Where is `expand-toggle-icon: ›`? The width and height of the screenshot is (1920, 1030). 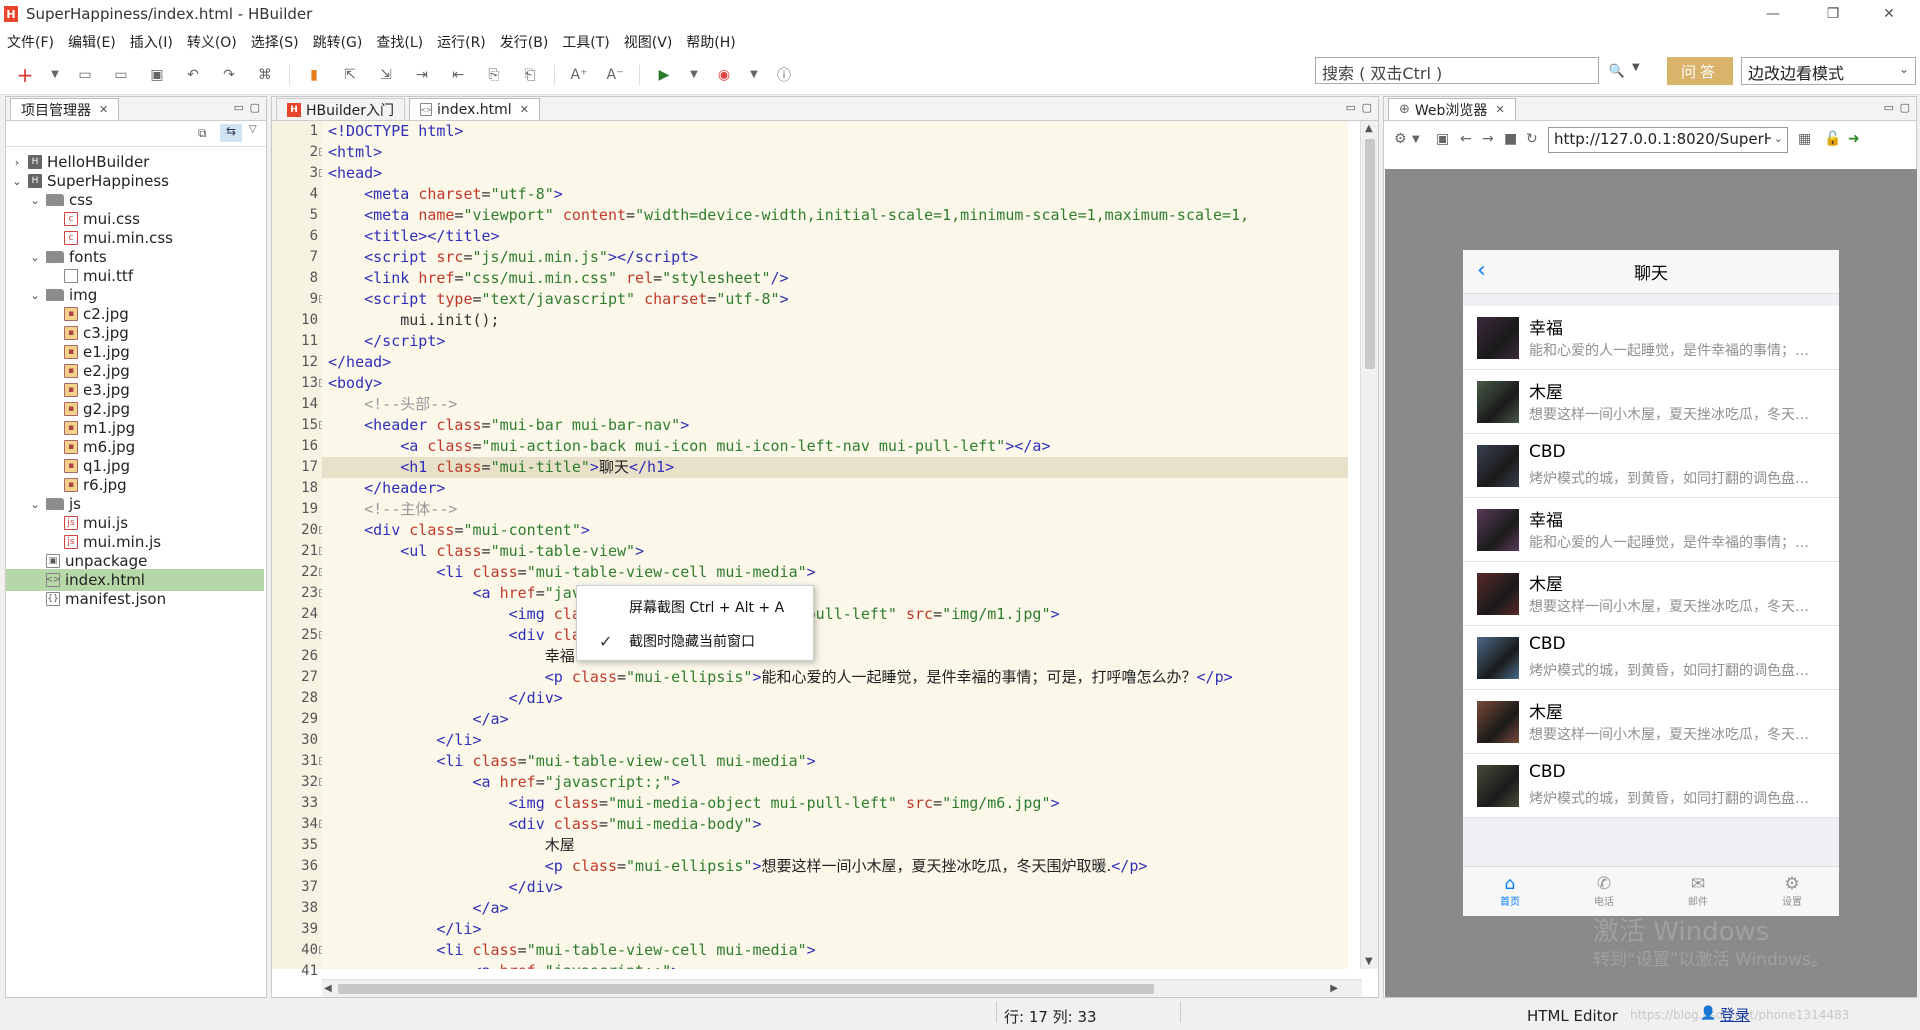 expand-toggle-icon: › is located at coordinates (17, 162).